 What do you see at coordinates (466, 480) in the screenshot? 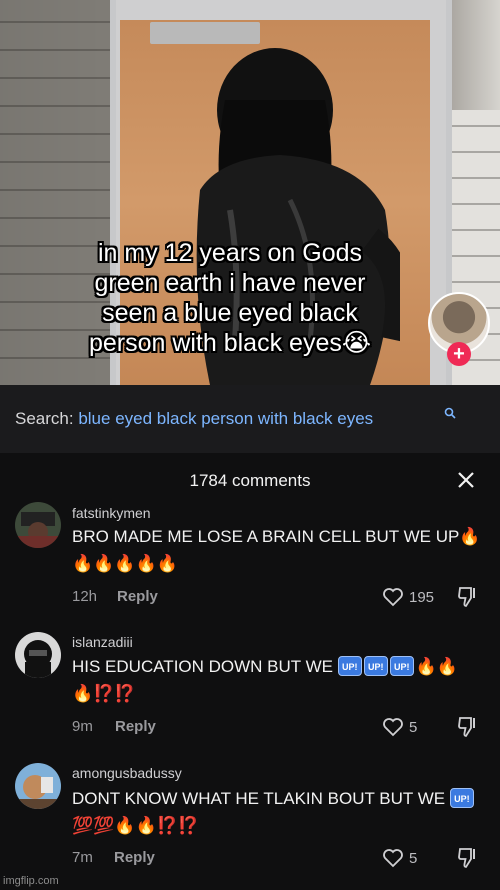
I see `close-icon` at bounding box center [466, 480].